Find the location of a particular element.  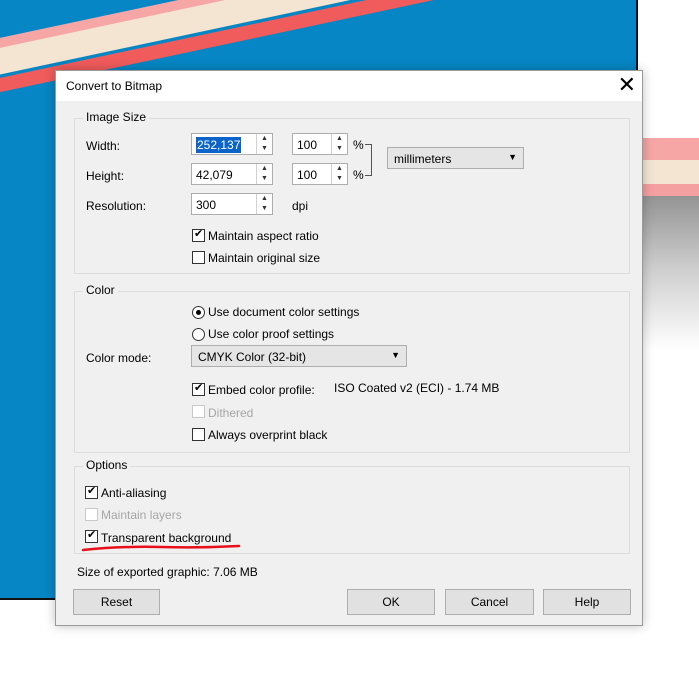

red-underline-annotation is located at coordinates (161, 548).